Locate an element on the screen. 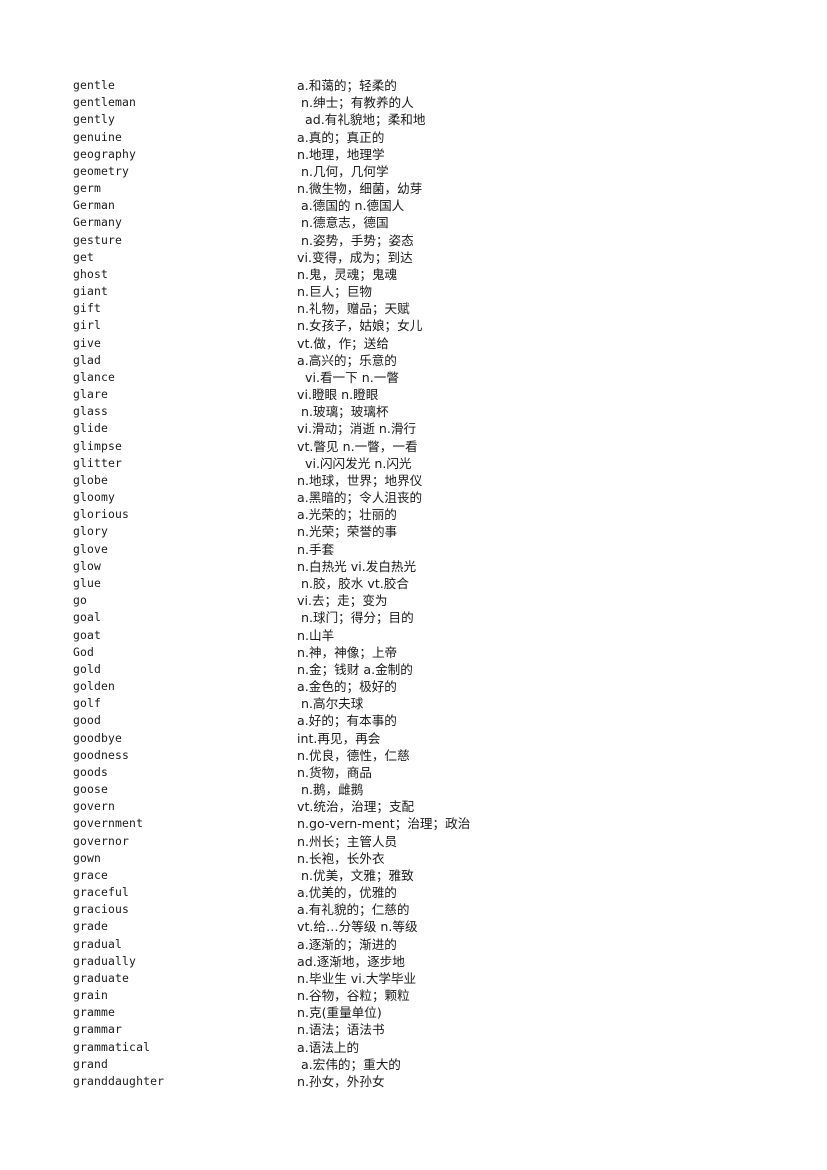  vocabulary-entry-row: germ n.微生物，细菌，幼芽 is located at coordinates (423, 188).